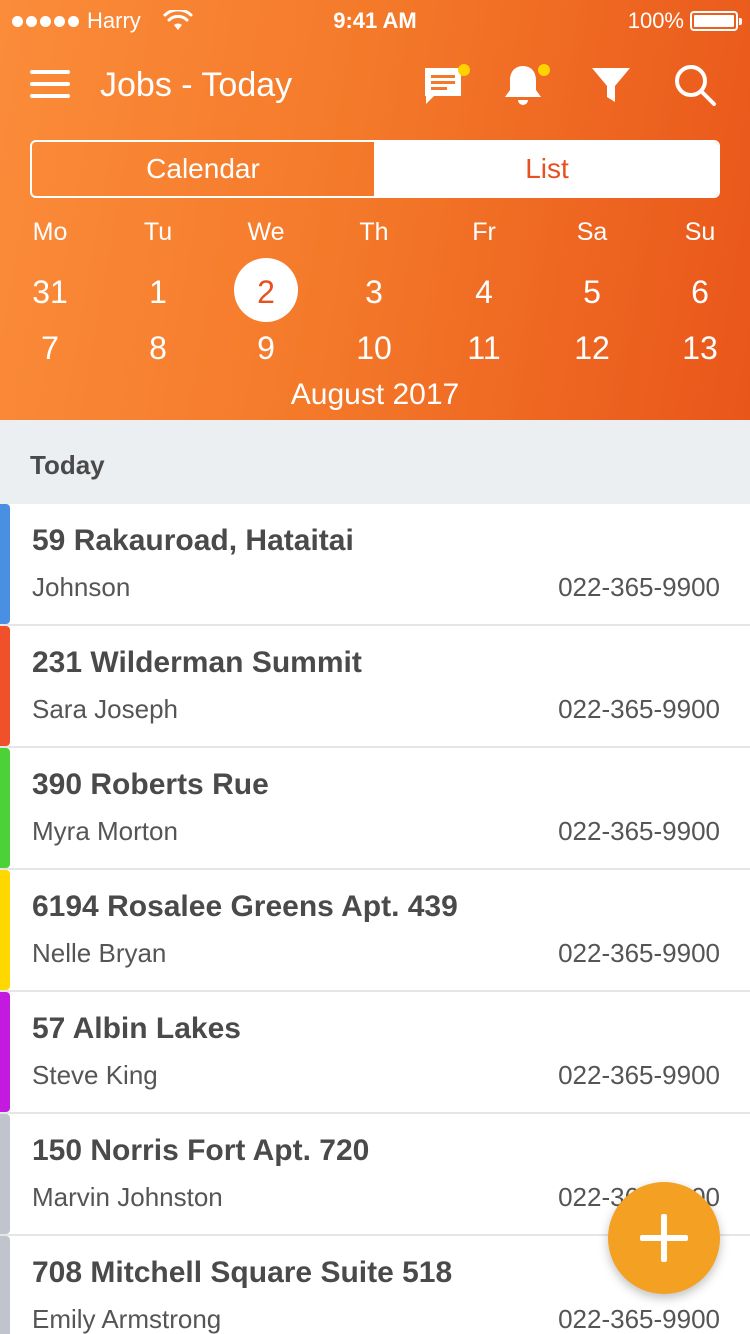 The height and width of the screenshot is (1334, 750). I want to click on weekday-label: Th, so click(374, 232).